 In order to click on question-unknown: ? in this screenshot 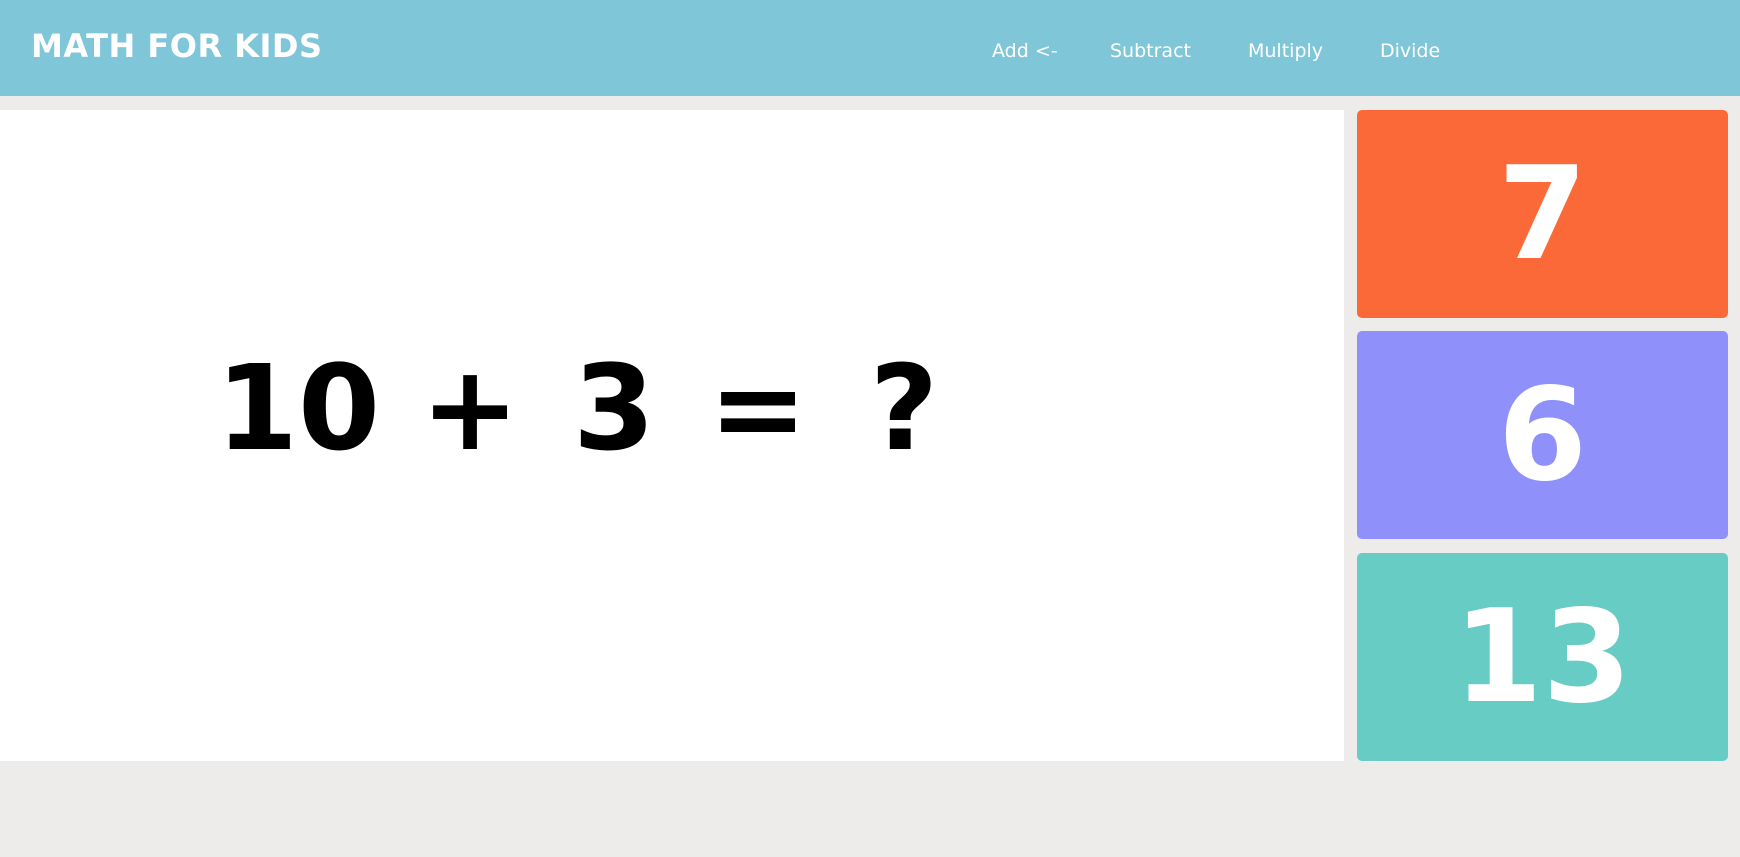, I will do `click(904, 408)`.